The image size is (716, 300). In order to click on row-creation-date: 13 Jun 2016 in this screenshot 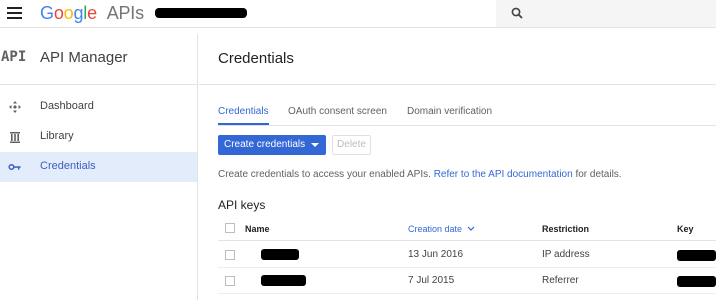, I will do `click(436, 254)`.